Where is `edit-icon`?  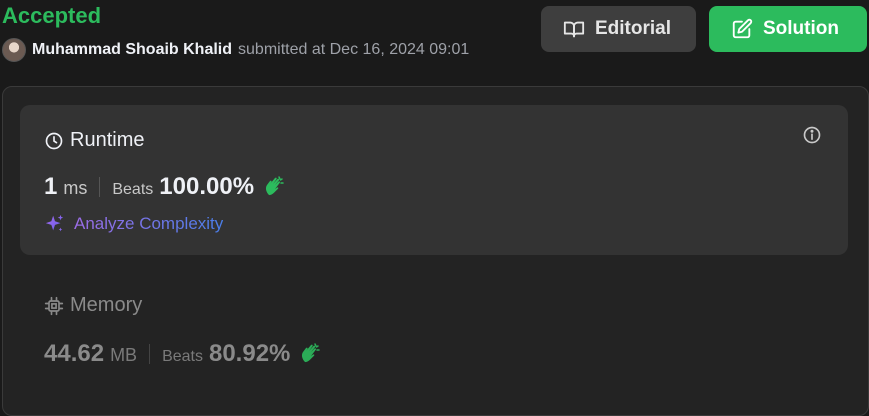
edit-icon is located at coordinates (742, 28).